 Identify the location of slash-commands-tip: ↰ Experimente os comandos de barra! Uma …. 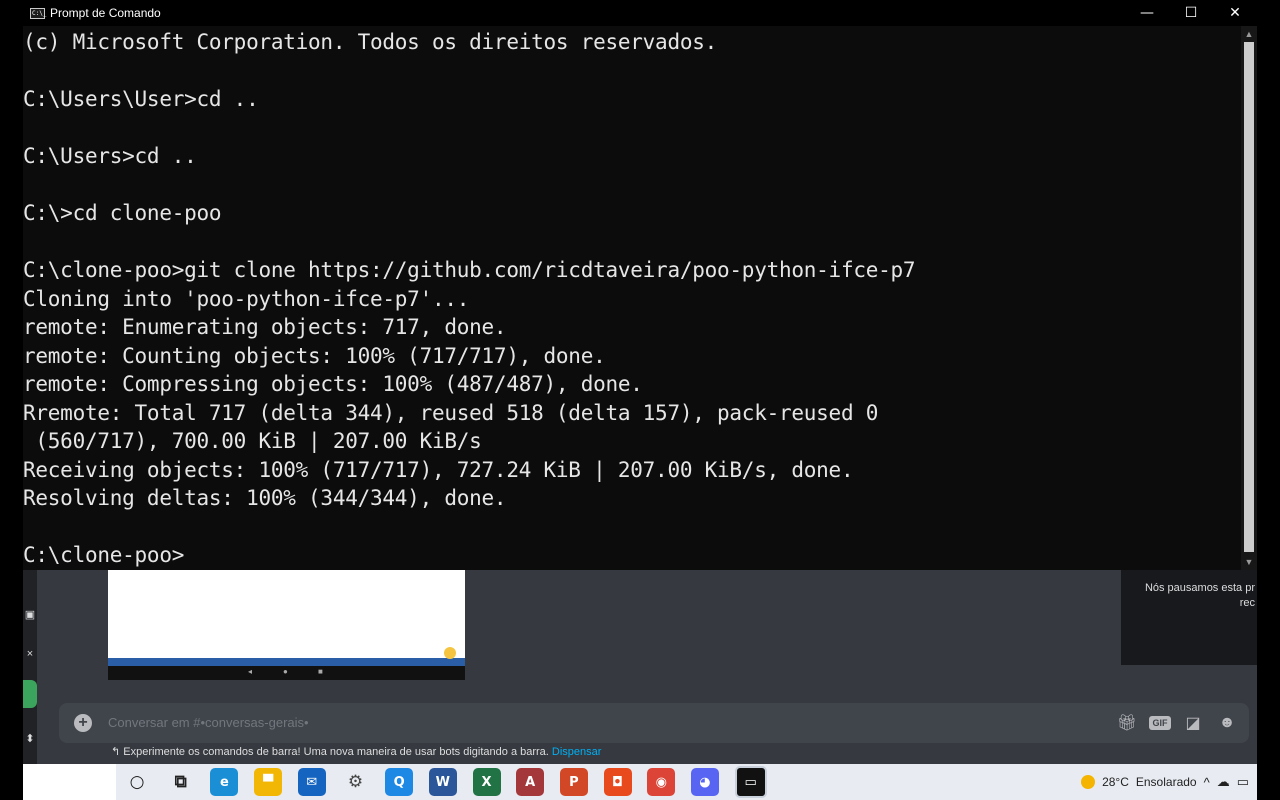
(356, 751).